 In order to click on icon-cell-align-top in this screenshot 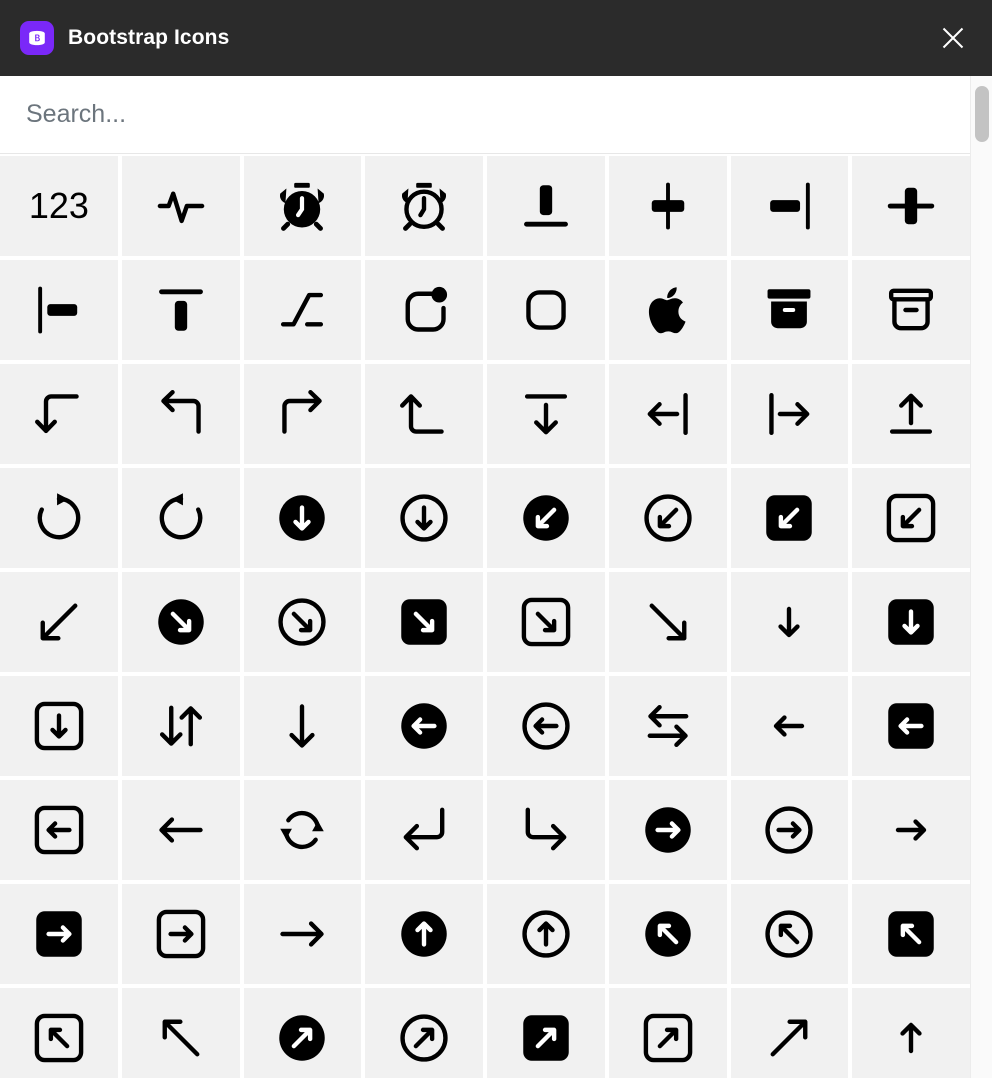, I will do `click(180, 310)`.